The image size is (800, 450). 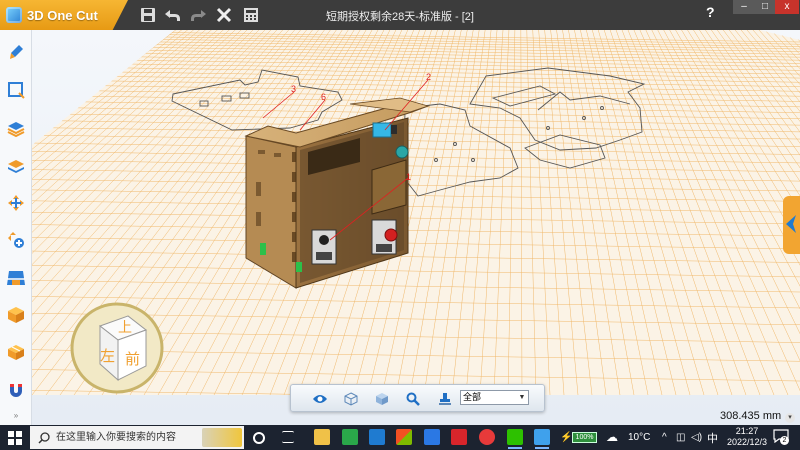 What do you see at coordinates (639, 437) in the screenshot?
I see `weather-temperature: 10°C` at bounding box center [639, 437].